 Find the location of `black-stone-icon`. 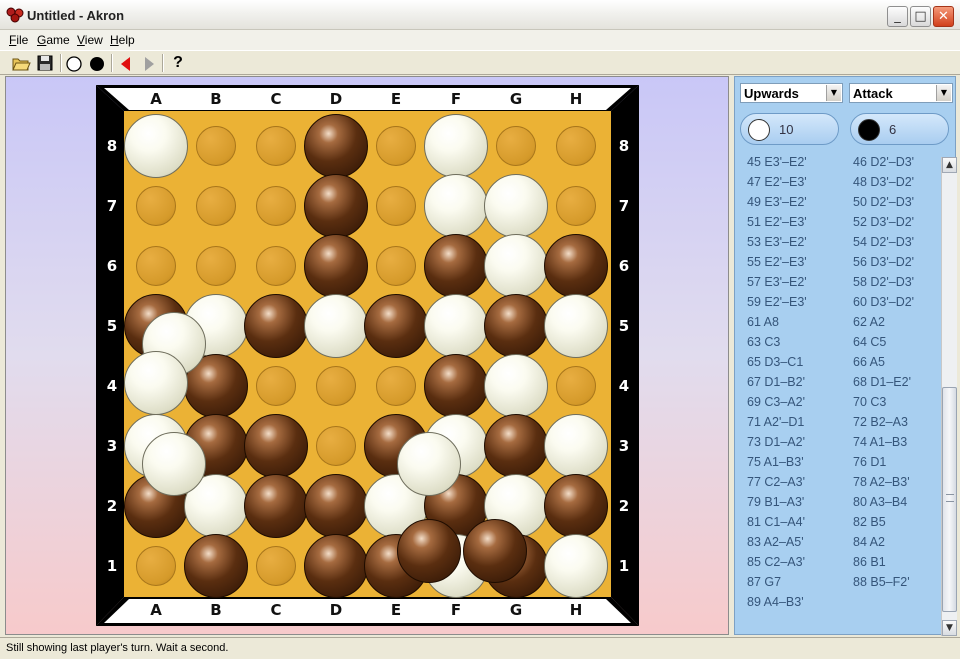

black-stone-icon is located at coordinates (97, 63).